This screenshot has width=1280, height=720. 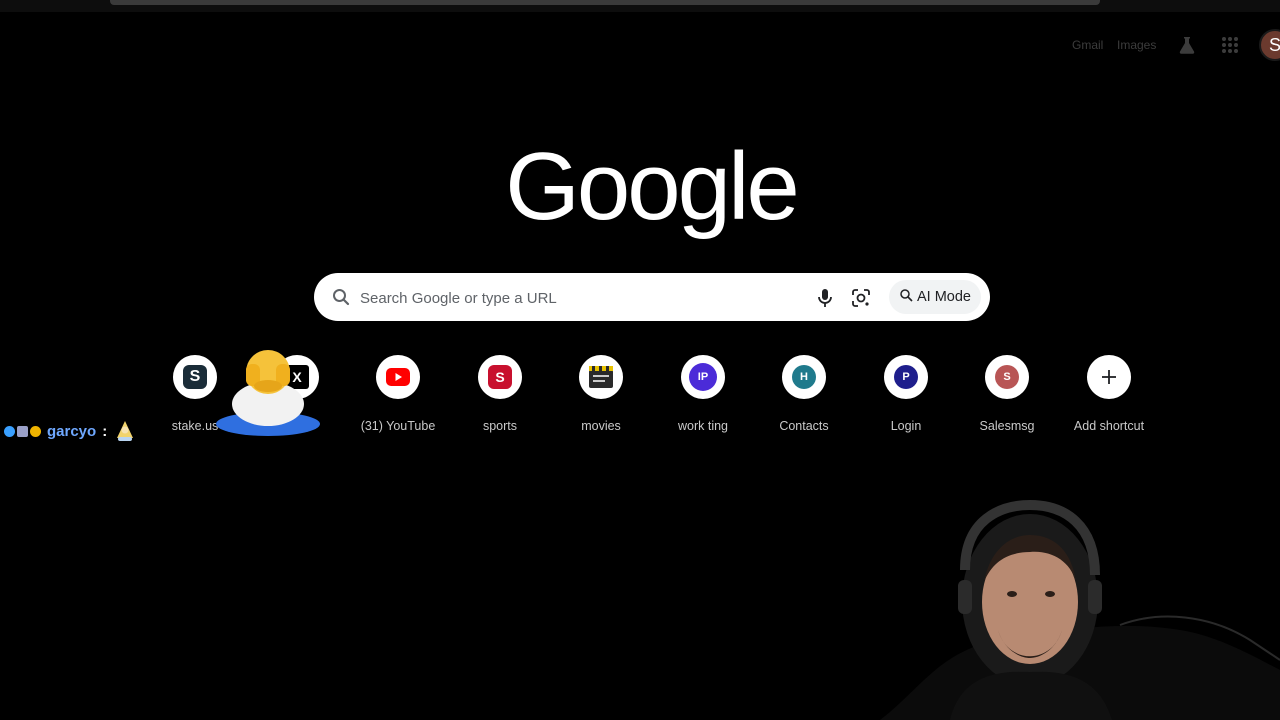 I want to click on shortcut-label: work ting, so click(x=703, y=426).